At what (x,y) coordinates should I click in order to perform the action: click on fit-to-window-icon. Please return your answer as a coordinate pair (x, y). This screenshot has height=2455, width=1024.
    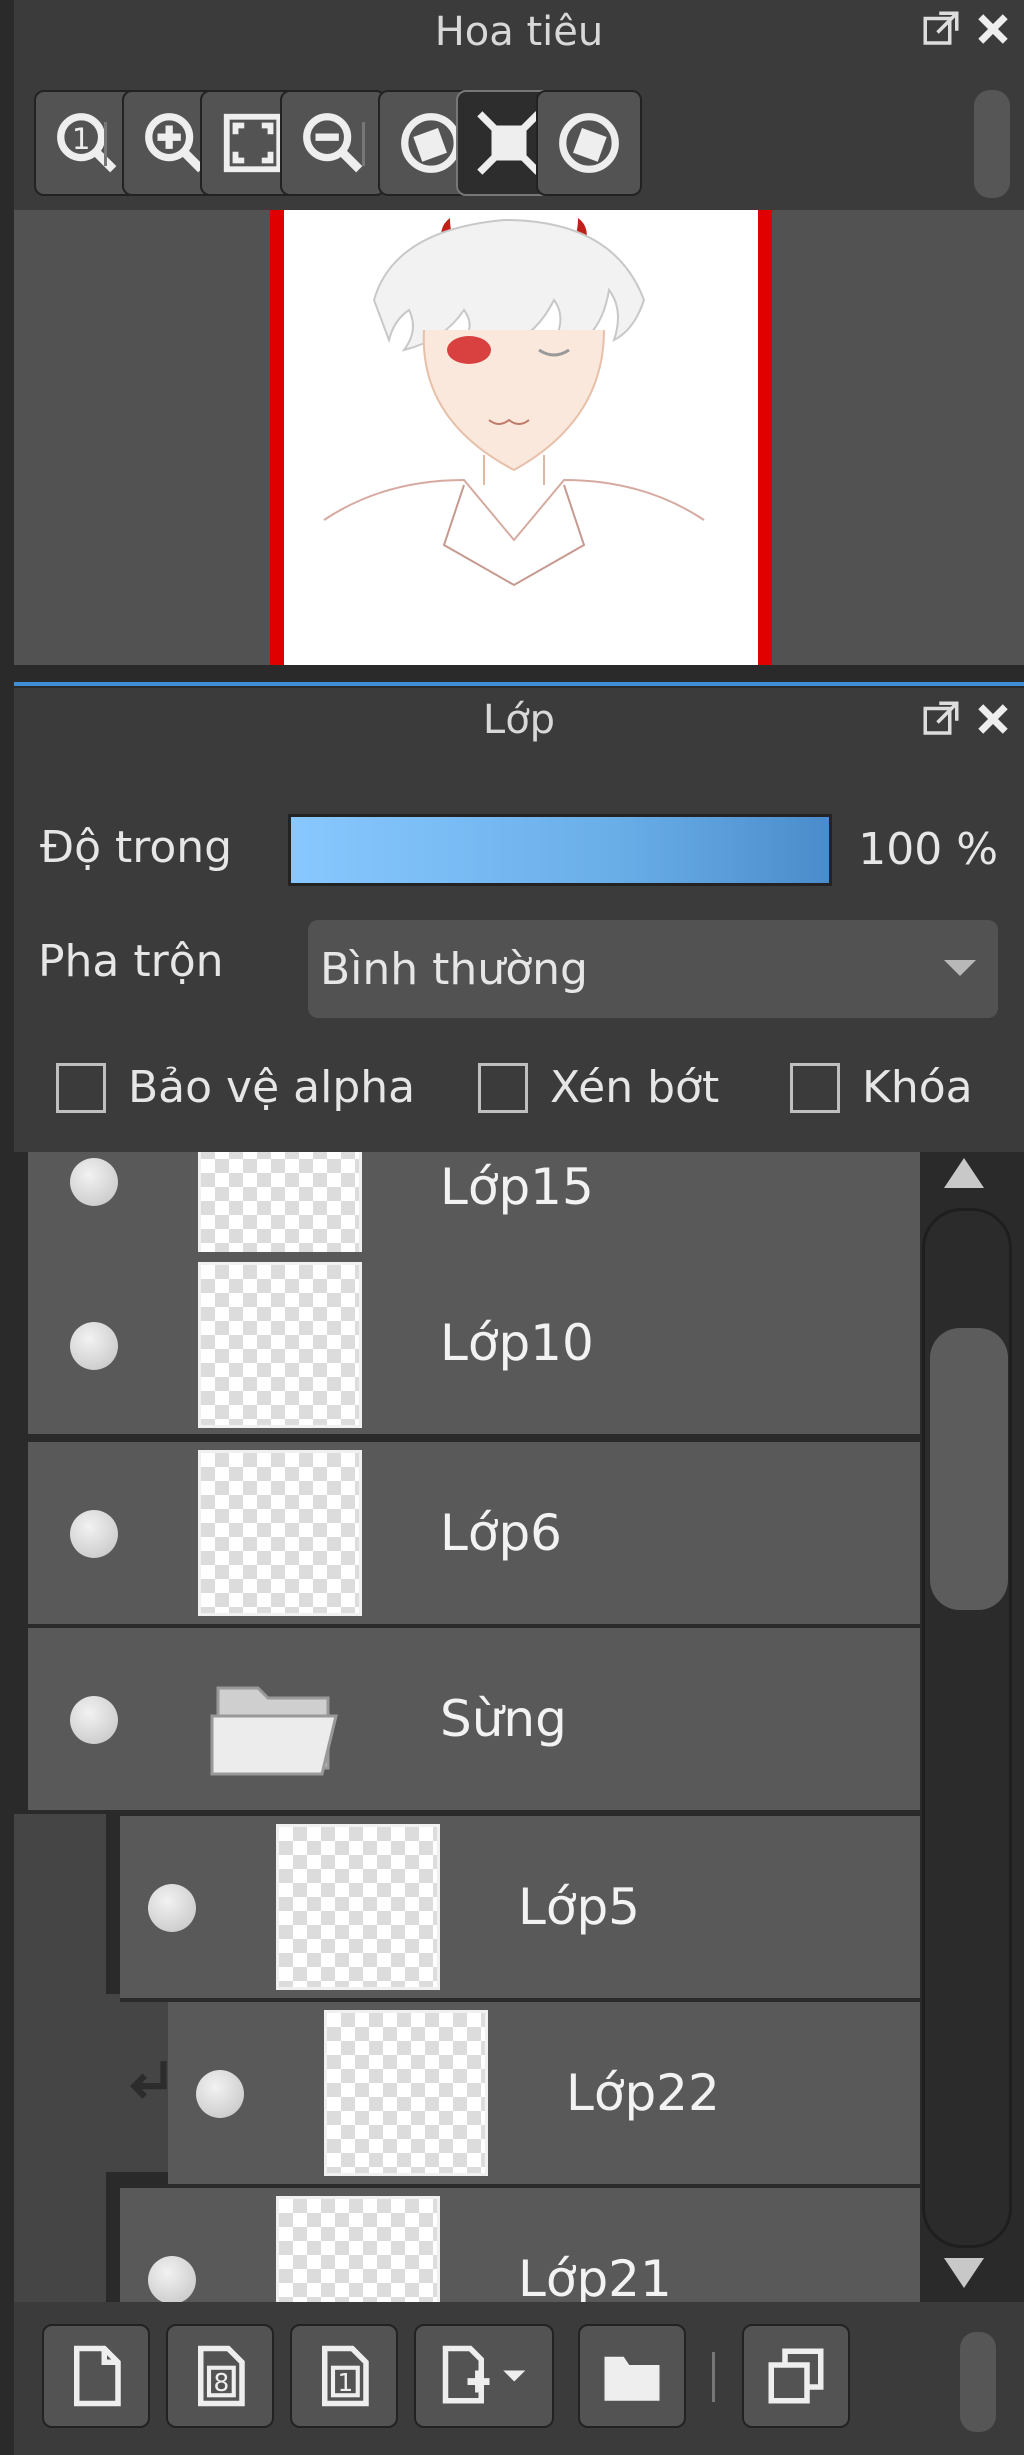
    Looking at the image, I should click on (253, 143).